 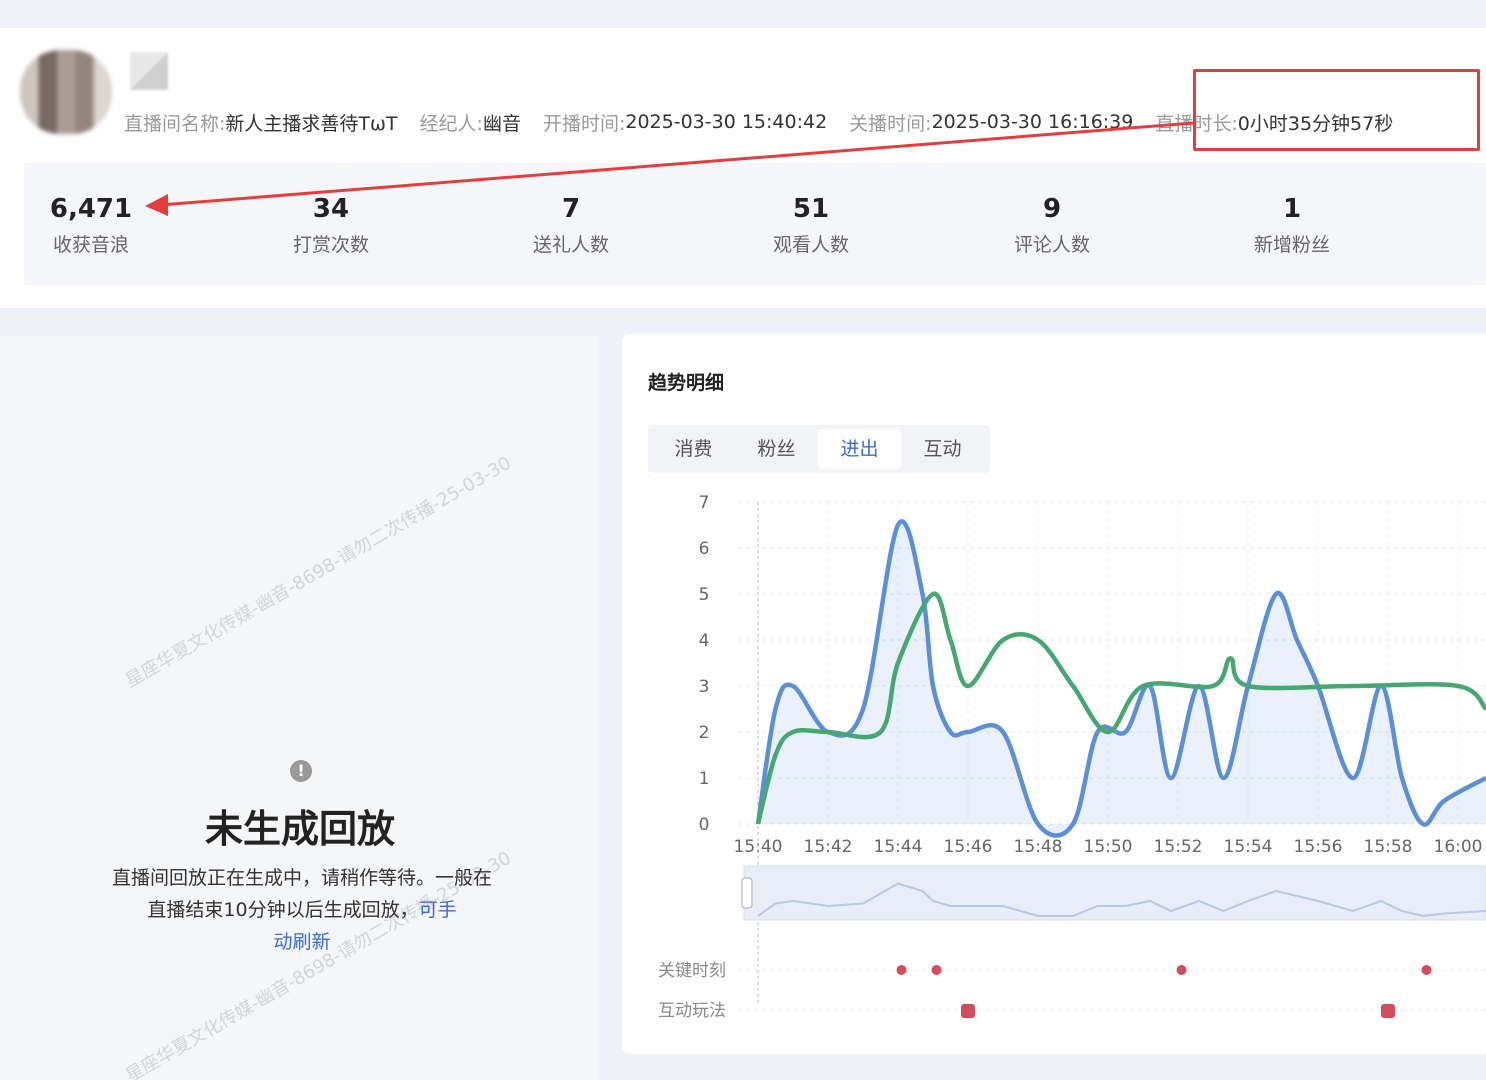 I want to click on room-name-item: 直播间名称: 新人主播求善待TωT, so click(x=261, y=122).